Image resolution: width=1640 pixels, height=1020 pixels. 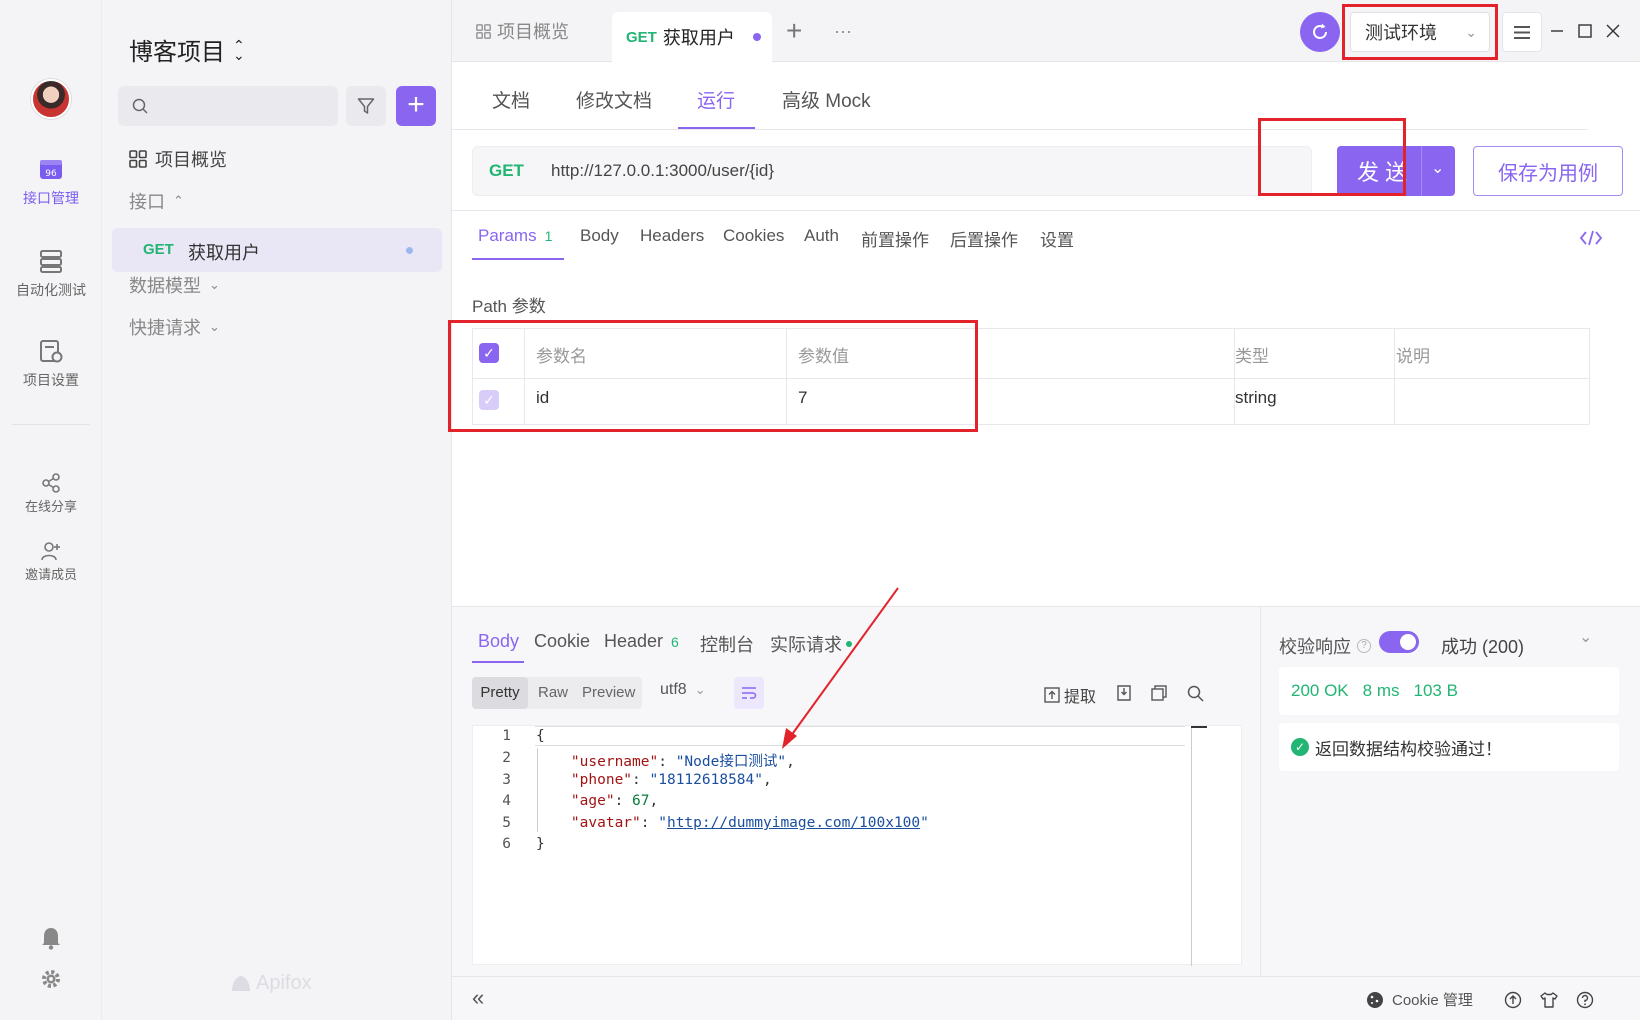 I want to click on response-size: 103 B, so click(x=1435, y=690).